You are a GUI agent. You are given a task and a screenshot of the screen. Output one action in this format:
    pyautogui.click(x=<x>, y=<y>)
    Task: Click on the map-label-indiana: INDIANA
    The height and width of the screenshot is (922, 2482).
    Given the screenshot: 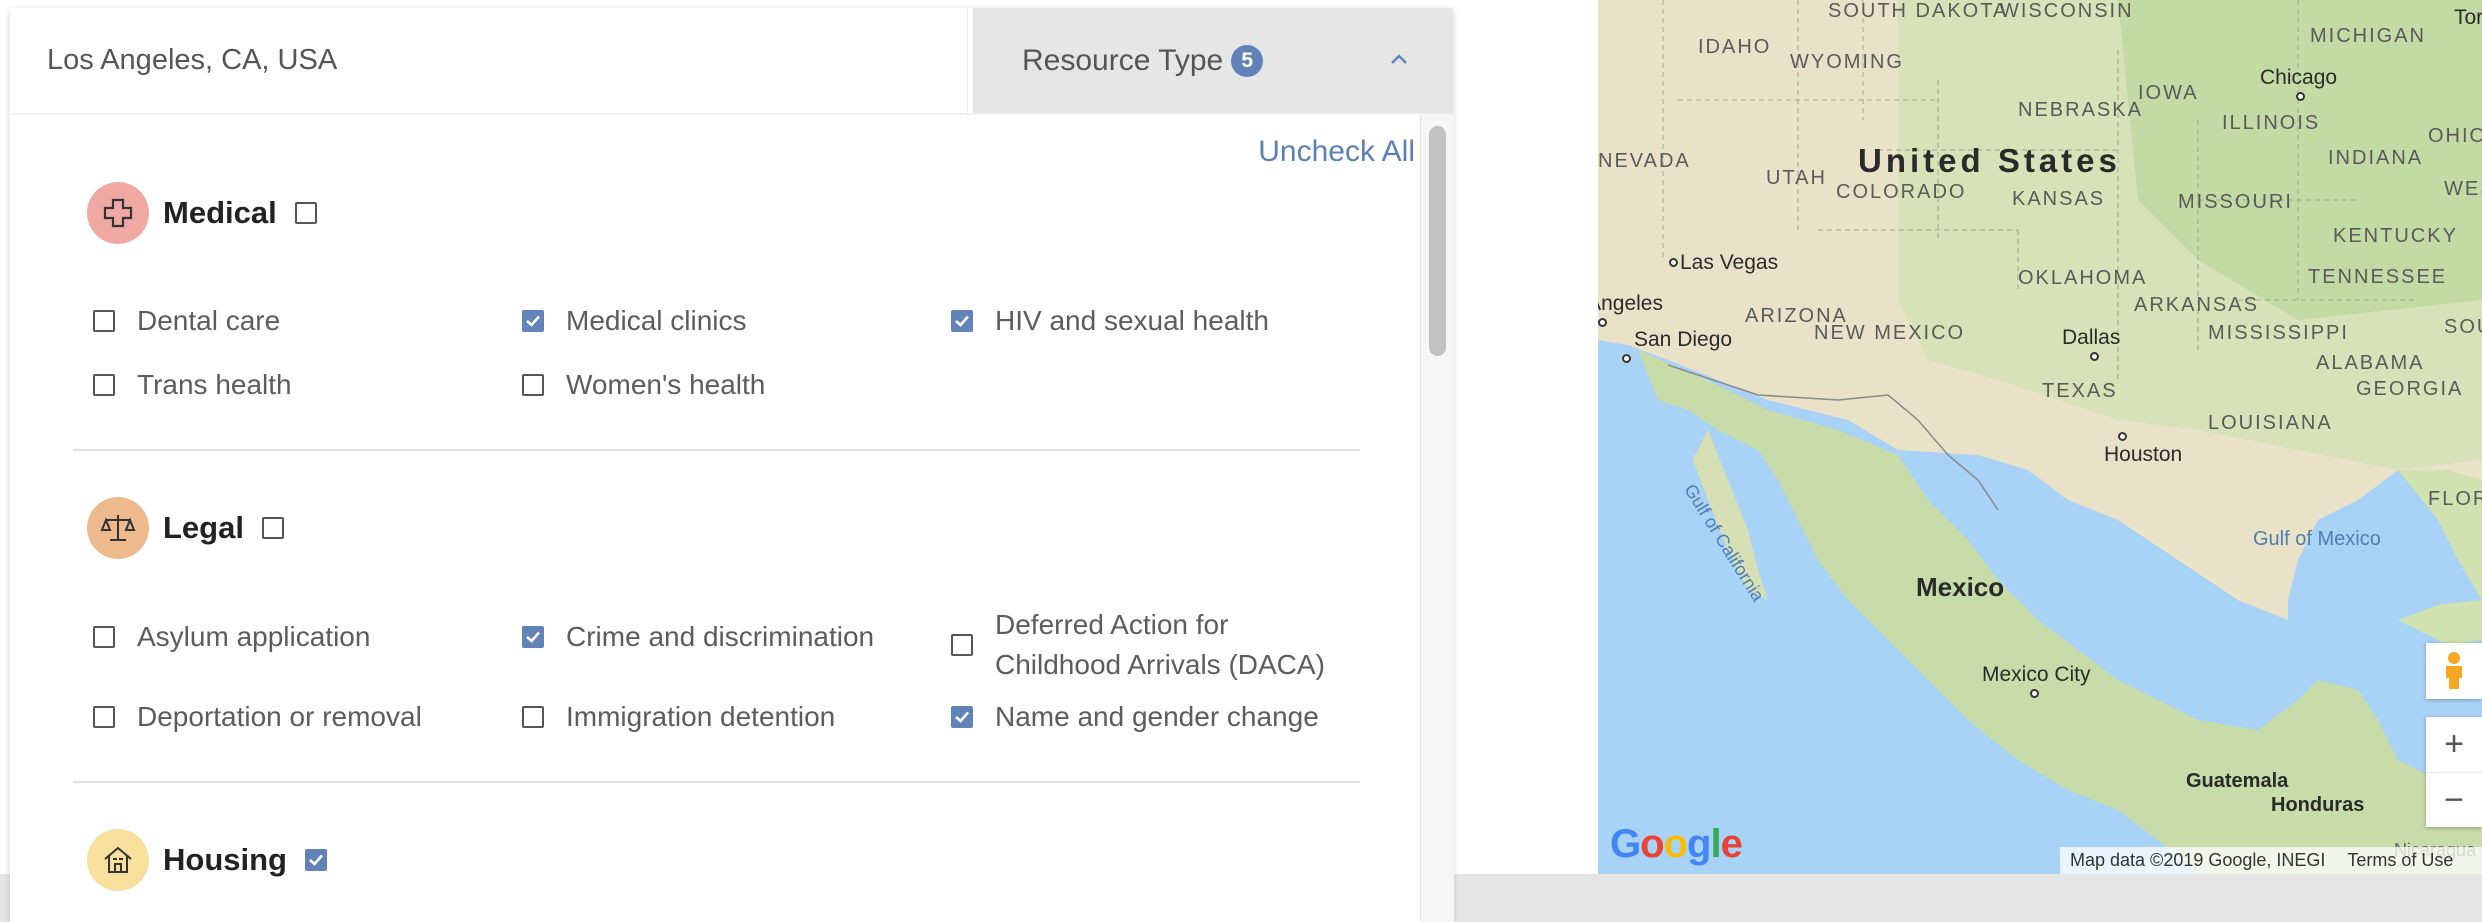 What is the action you would take?
    pyautogui.click(x=2376, y=158)
    